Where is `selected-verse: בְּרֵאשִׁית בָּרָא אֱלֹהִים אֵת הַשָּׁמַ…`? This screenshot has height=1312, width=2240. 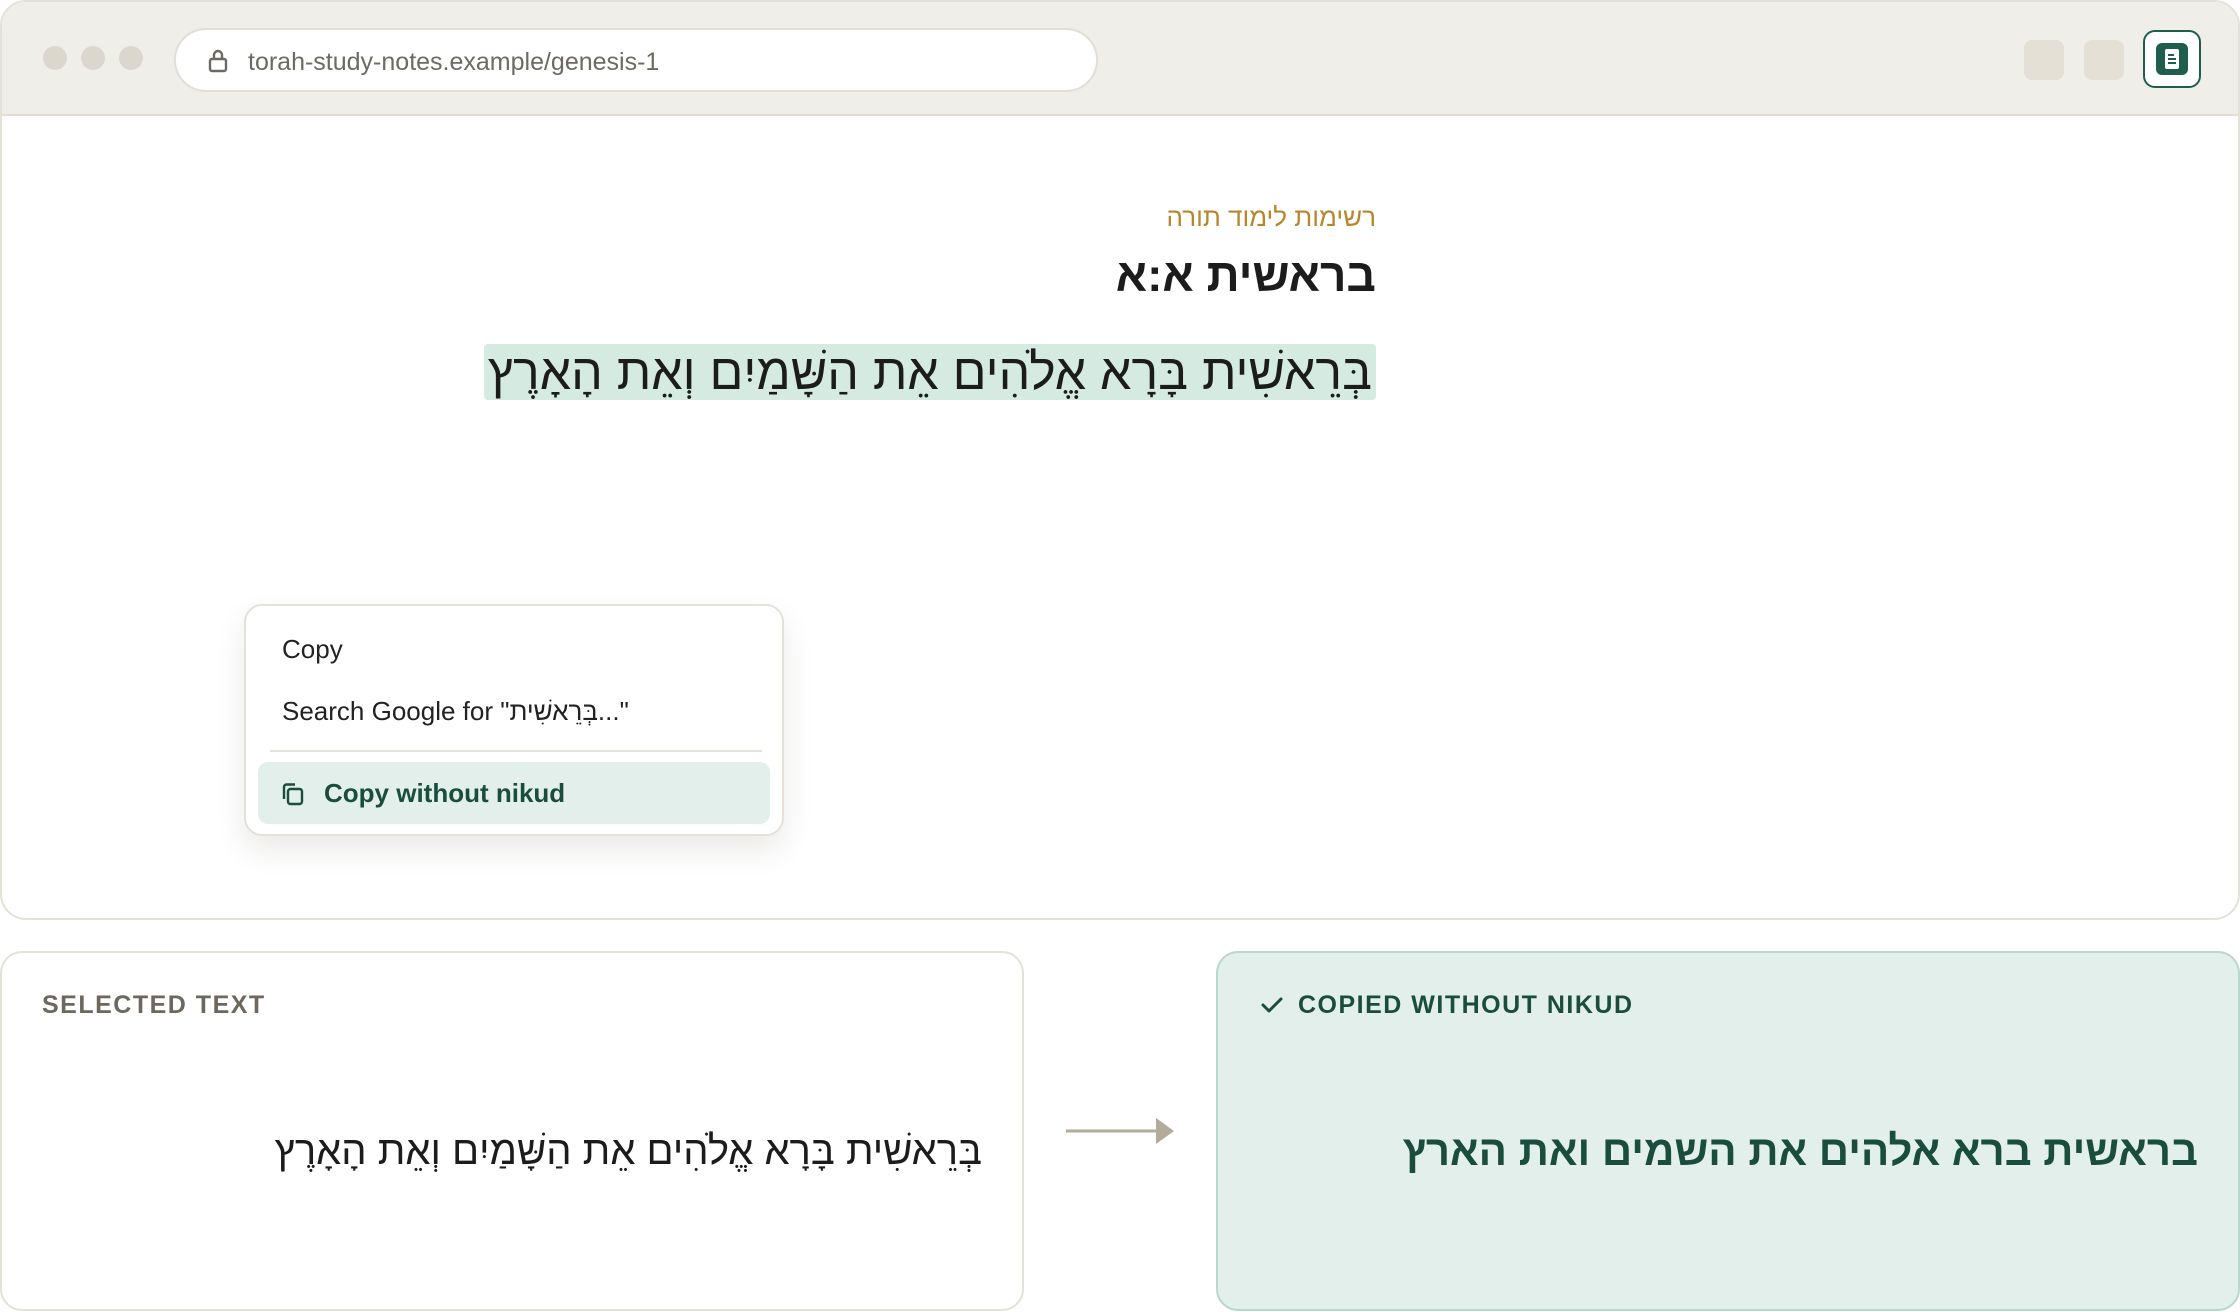
selected-verse: בְּרֵאשִׁית בָּרָא אֱלֹהִים אֵת הַשָּׁמַ… is located at coordinates (929, 372).